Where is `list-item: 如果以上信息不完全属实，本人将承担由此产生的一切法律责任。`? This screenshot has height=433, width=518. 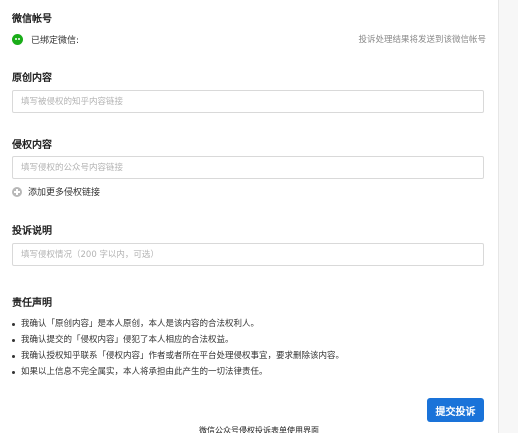 list-item: 如果以上信息不完全属实，本人将承担由此产生的一切法律责任。 is located at coordinates (178, 372).